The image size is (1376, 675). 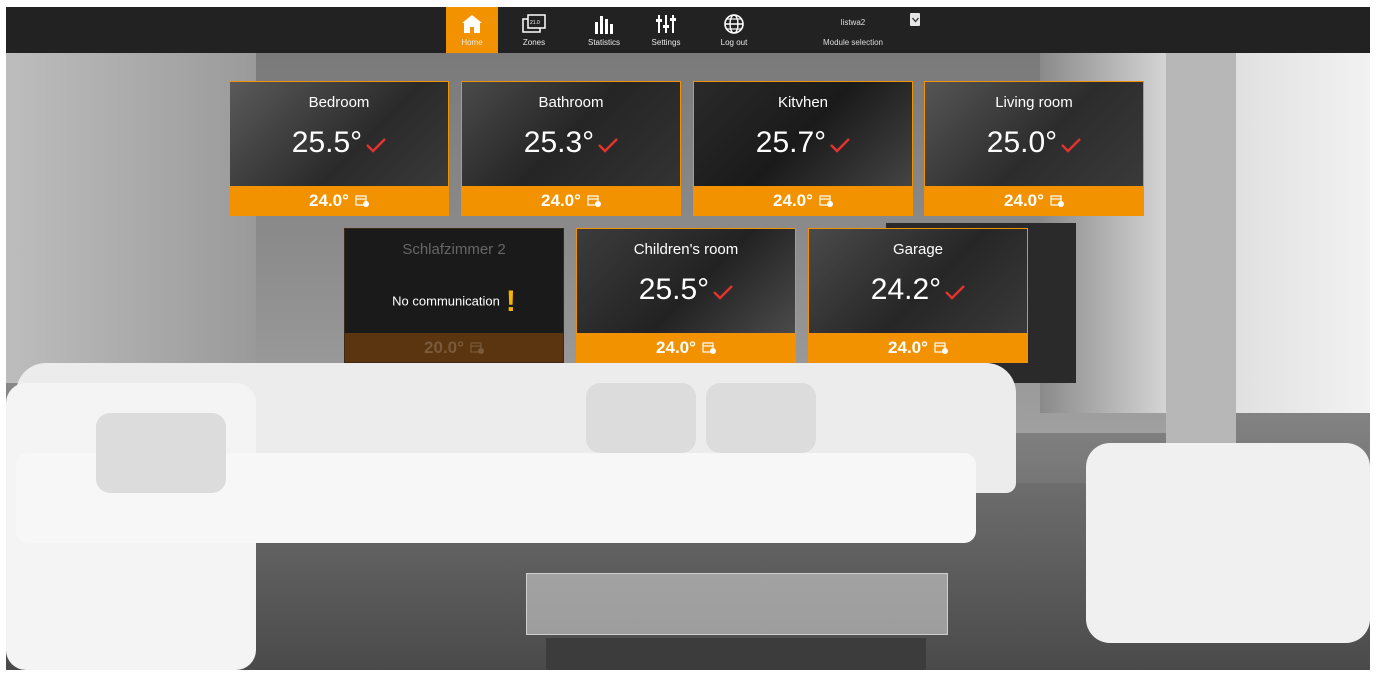 I want to click on zone-status-message: No communication!, so click(x=454, y=302).